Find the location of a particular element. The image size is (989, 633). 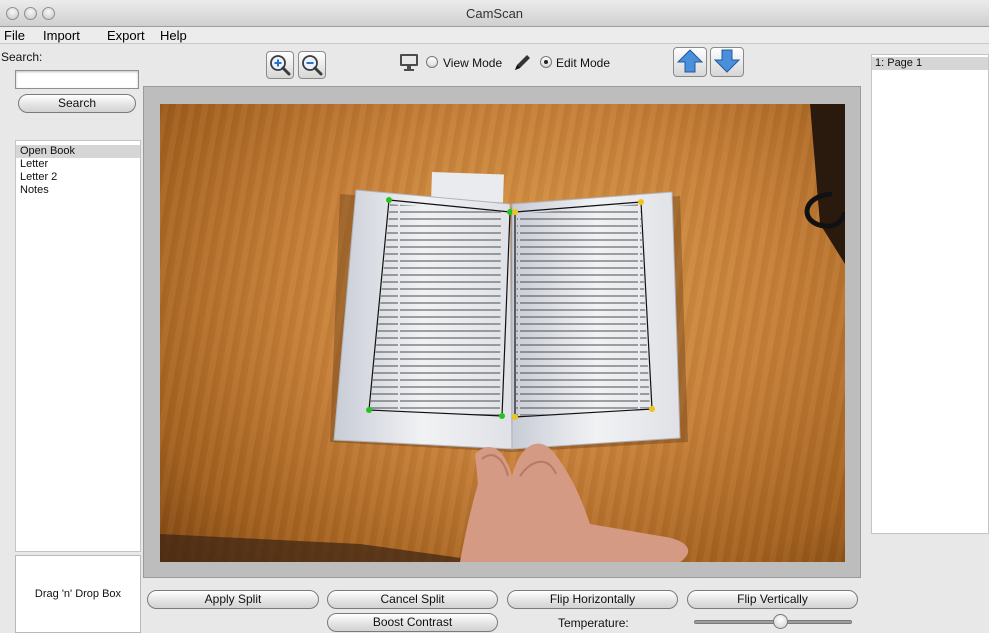

zoom-out-icon is located at coordinates (312, 65).